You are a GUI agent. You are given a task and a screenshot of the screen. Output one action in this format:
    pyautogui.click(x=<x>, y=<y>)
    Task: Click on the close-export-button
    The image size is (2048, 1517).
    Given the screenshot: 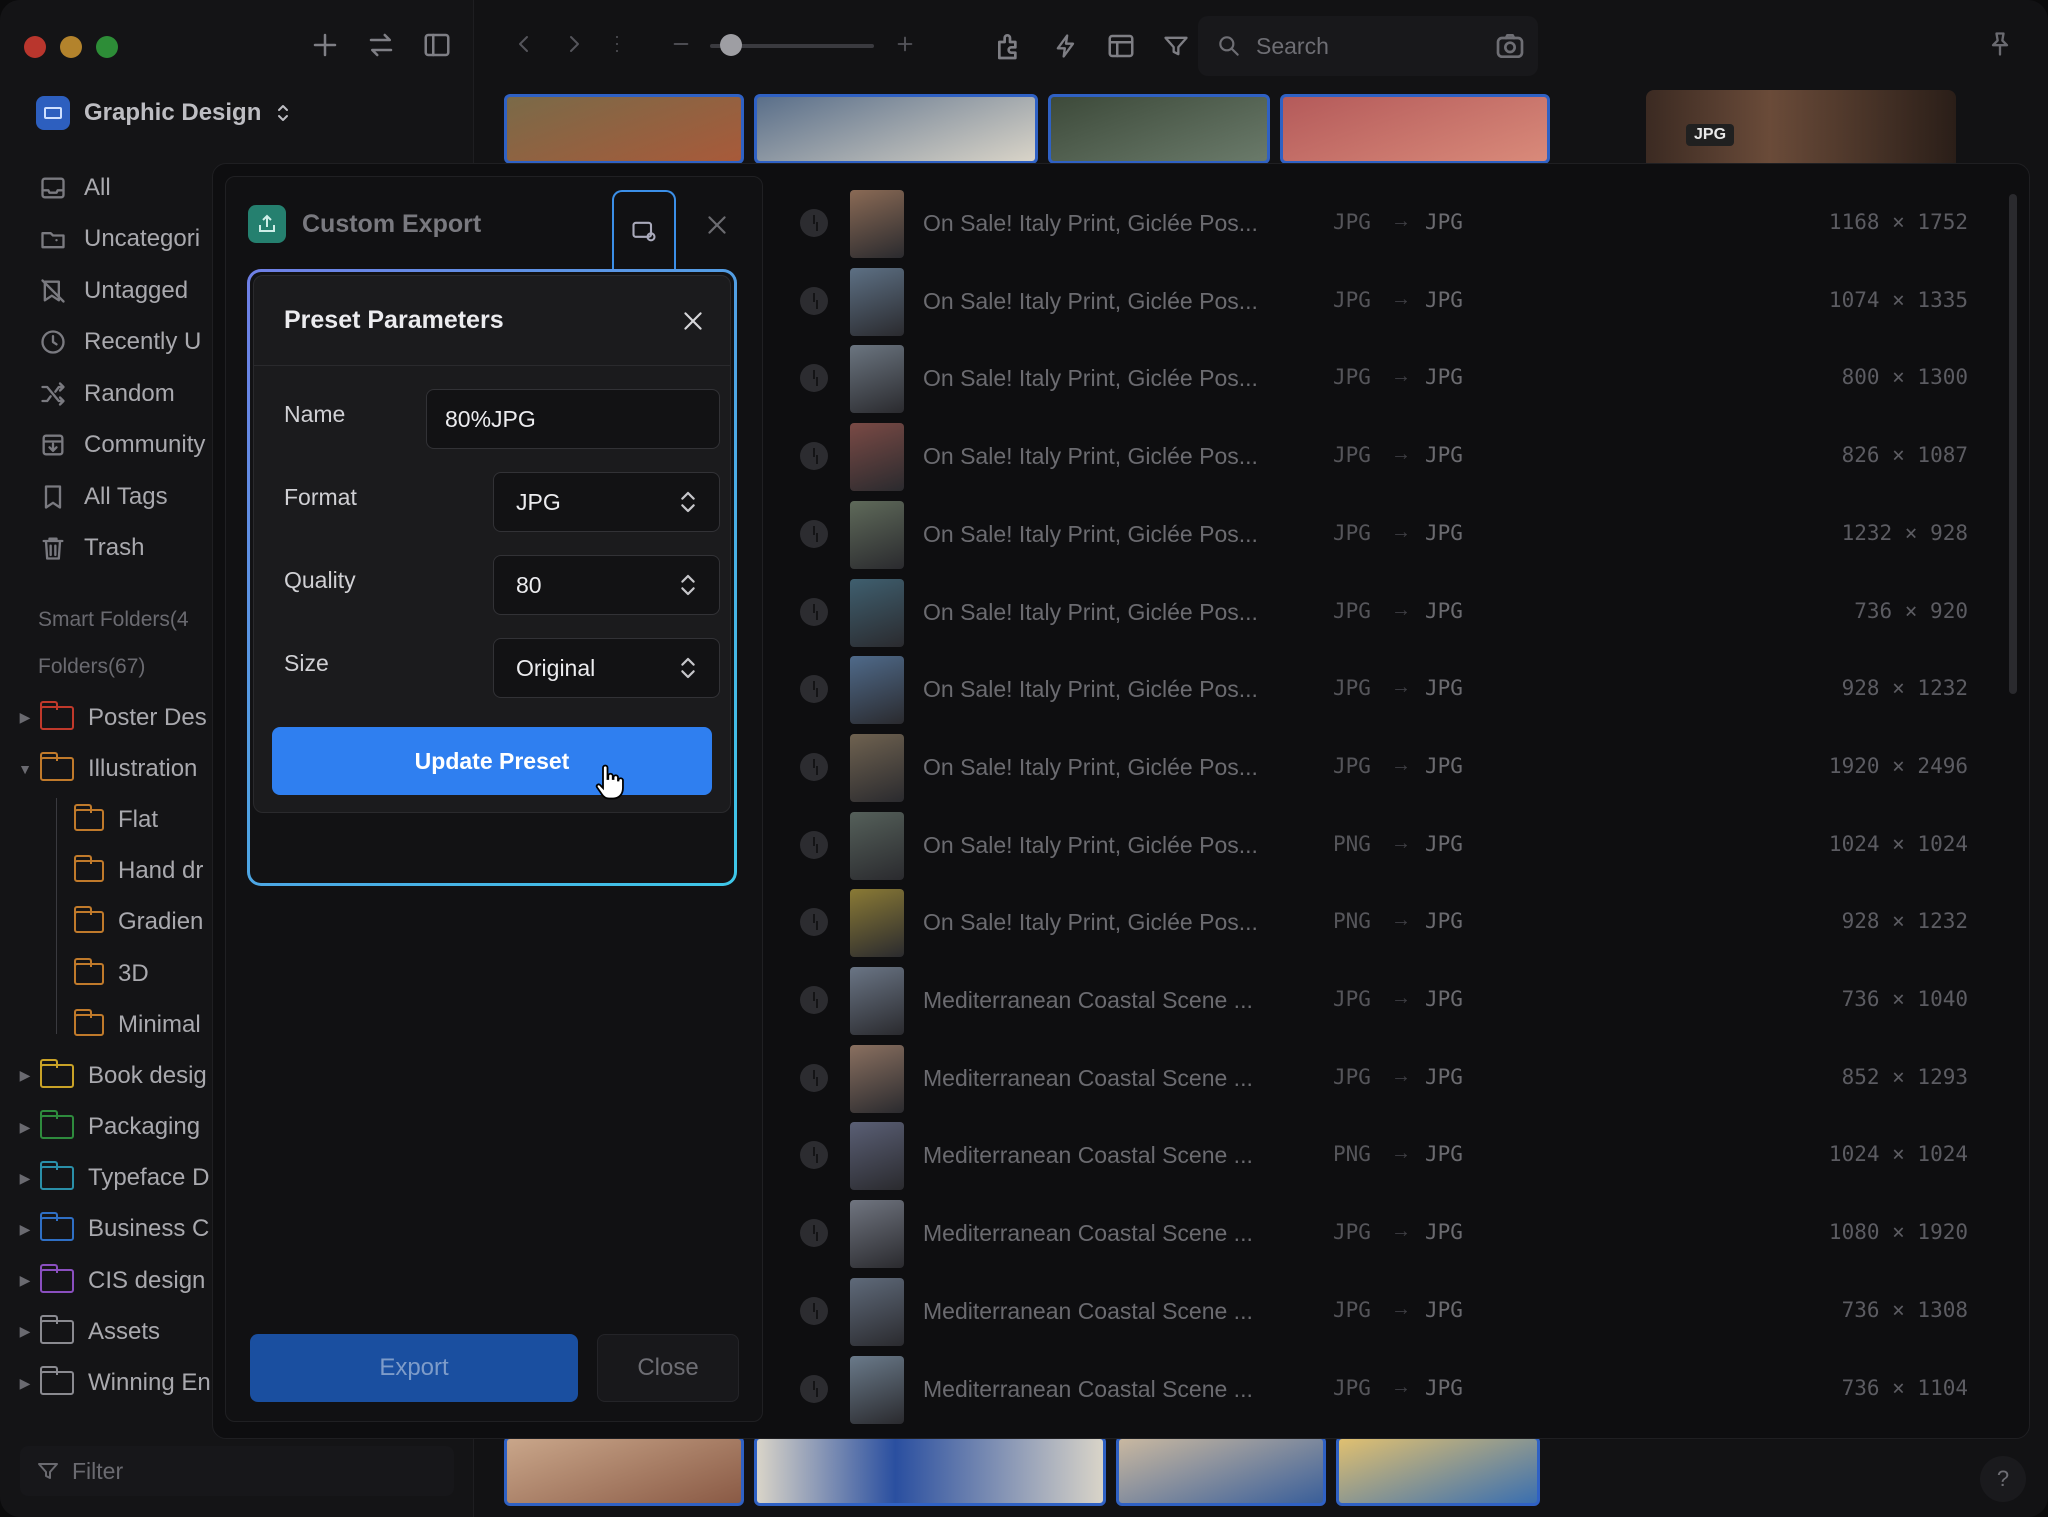 What is the action you would take?
    pyautogui.click(x=717, y=227)
    